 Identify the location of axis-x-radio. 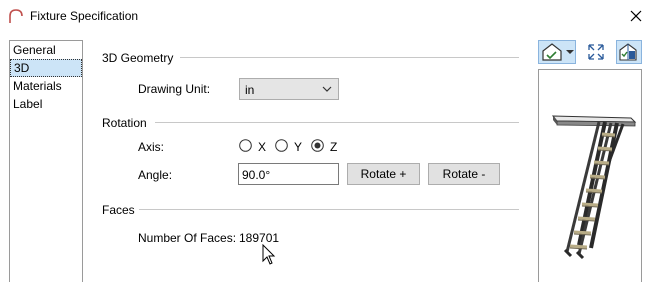
(245, 145).